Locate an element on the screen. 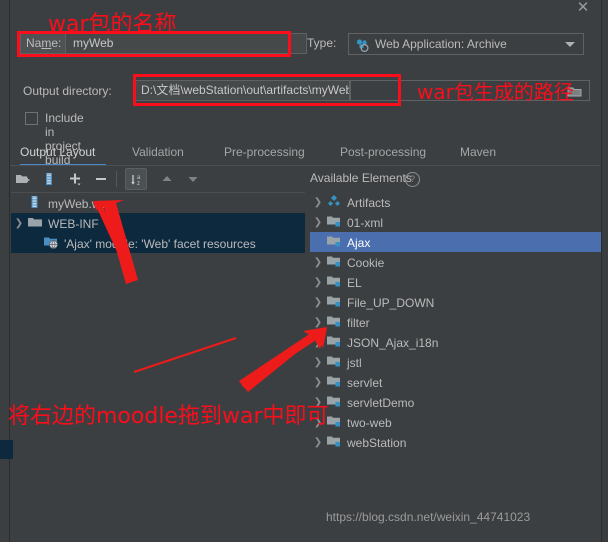 The height and width of the screenshot is (542, 608). artifact-archive-icon is located at coordinates (362, 45).